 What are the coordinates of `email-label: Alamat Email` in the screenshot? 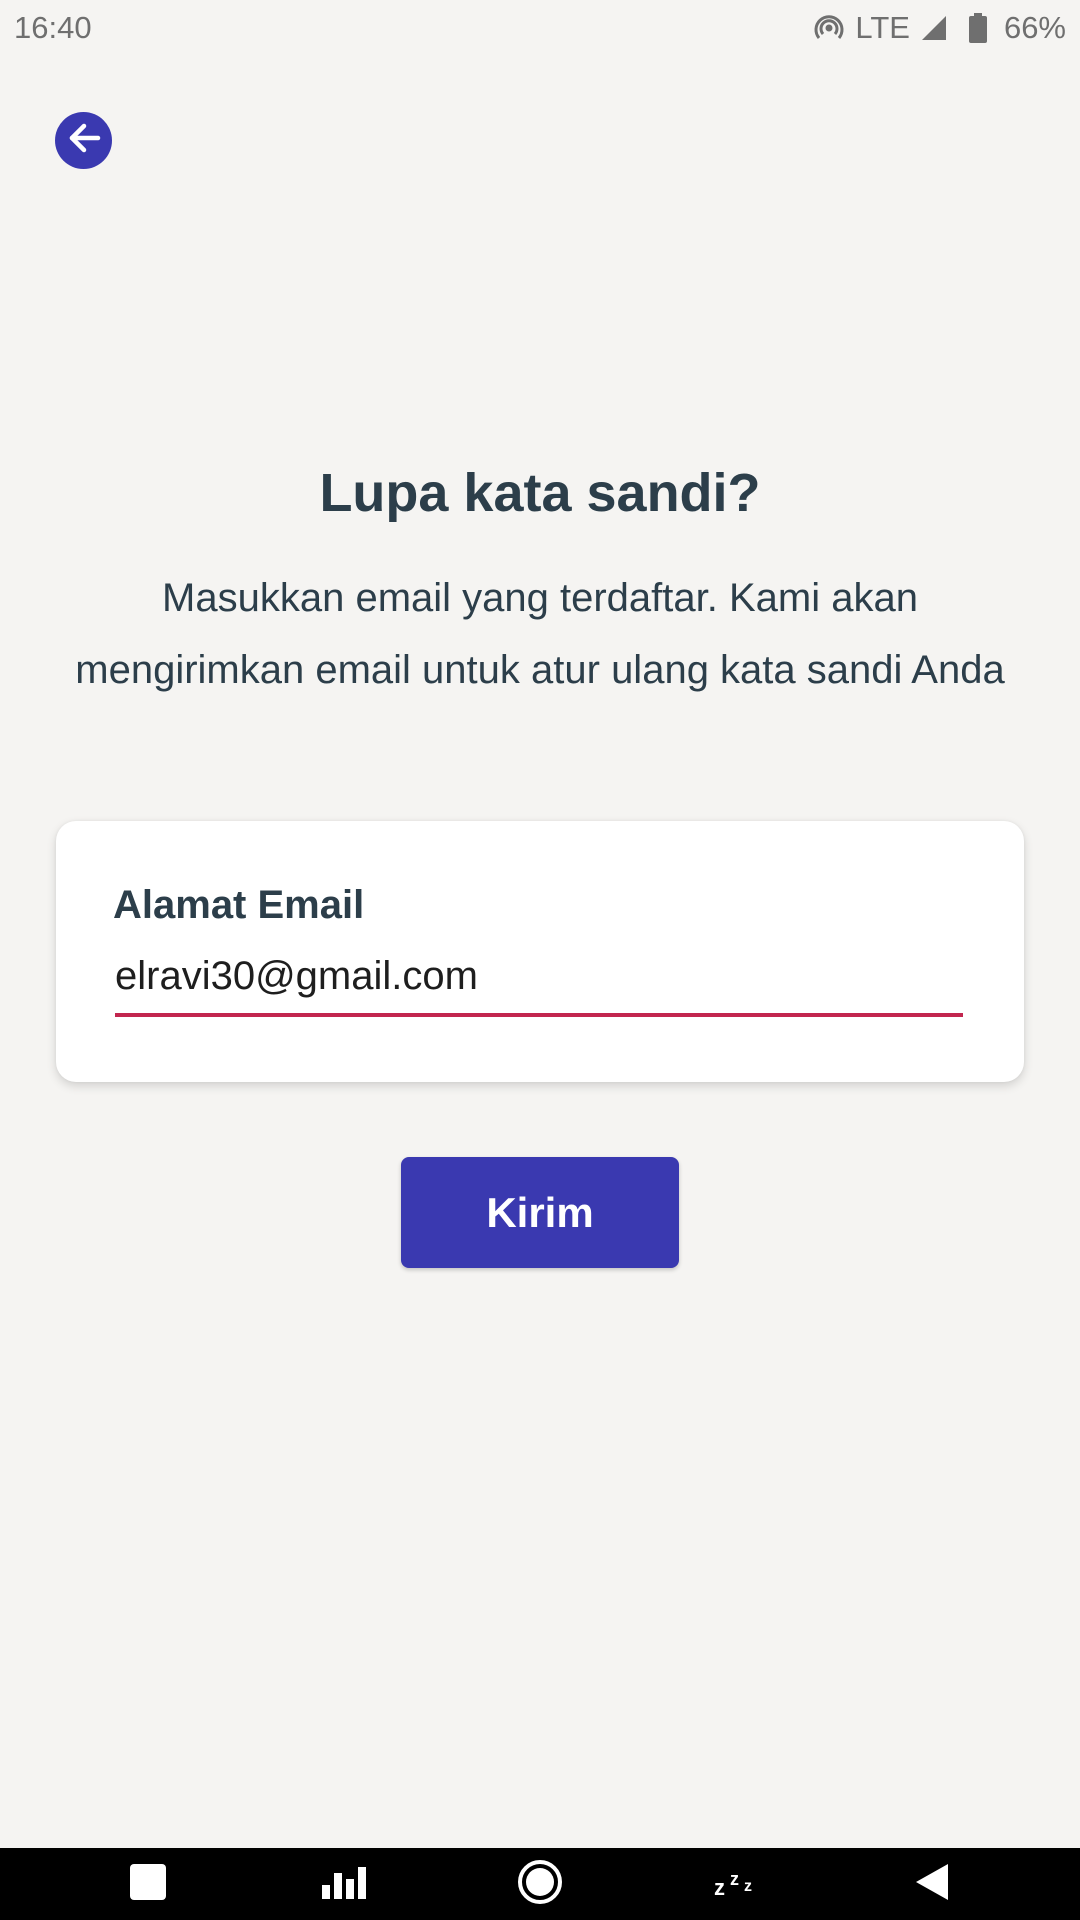 It's located at (239, 905).